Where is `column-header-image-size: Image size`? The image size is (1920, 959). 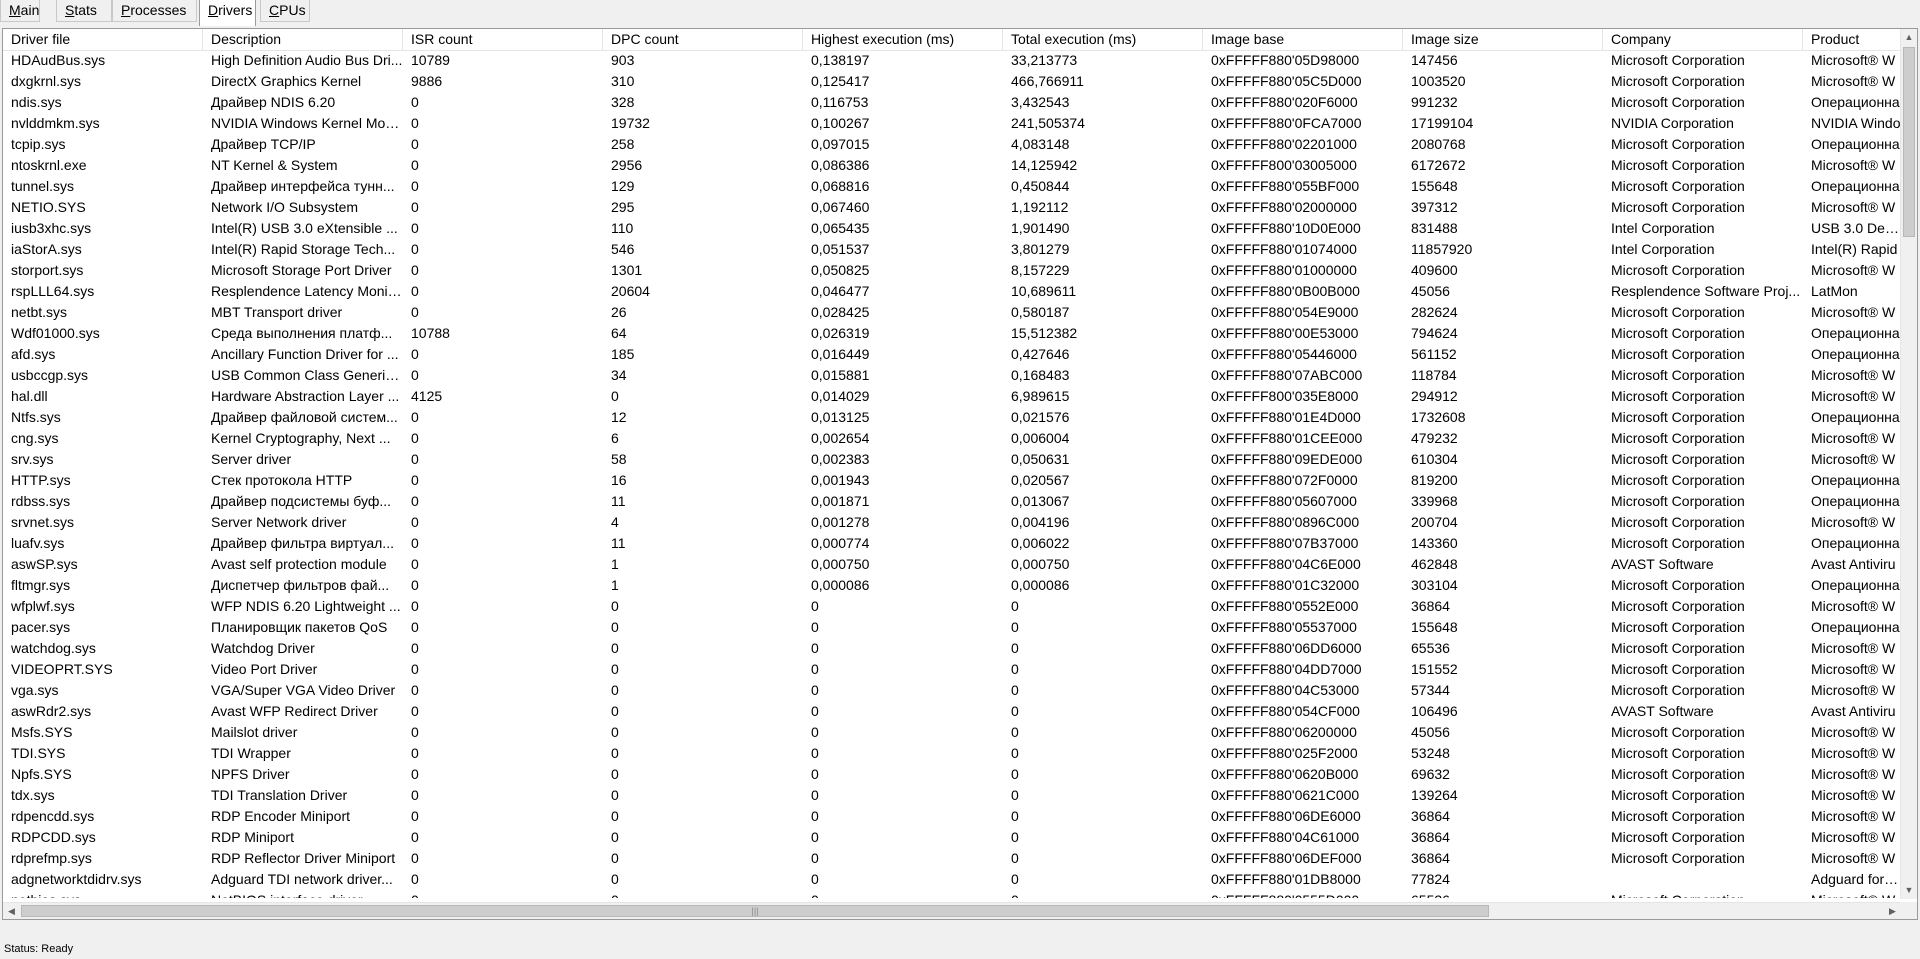
column-header-image-size: Image size is located at coordinates (1503, 39).